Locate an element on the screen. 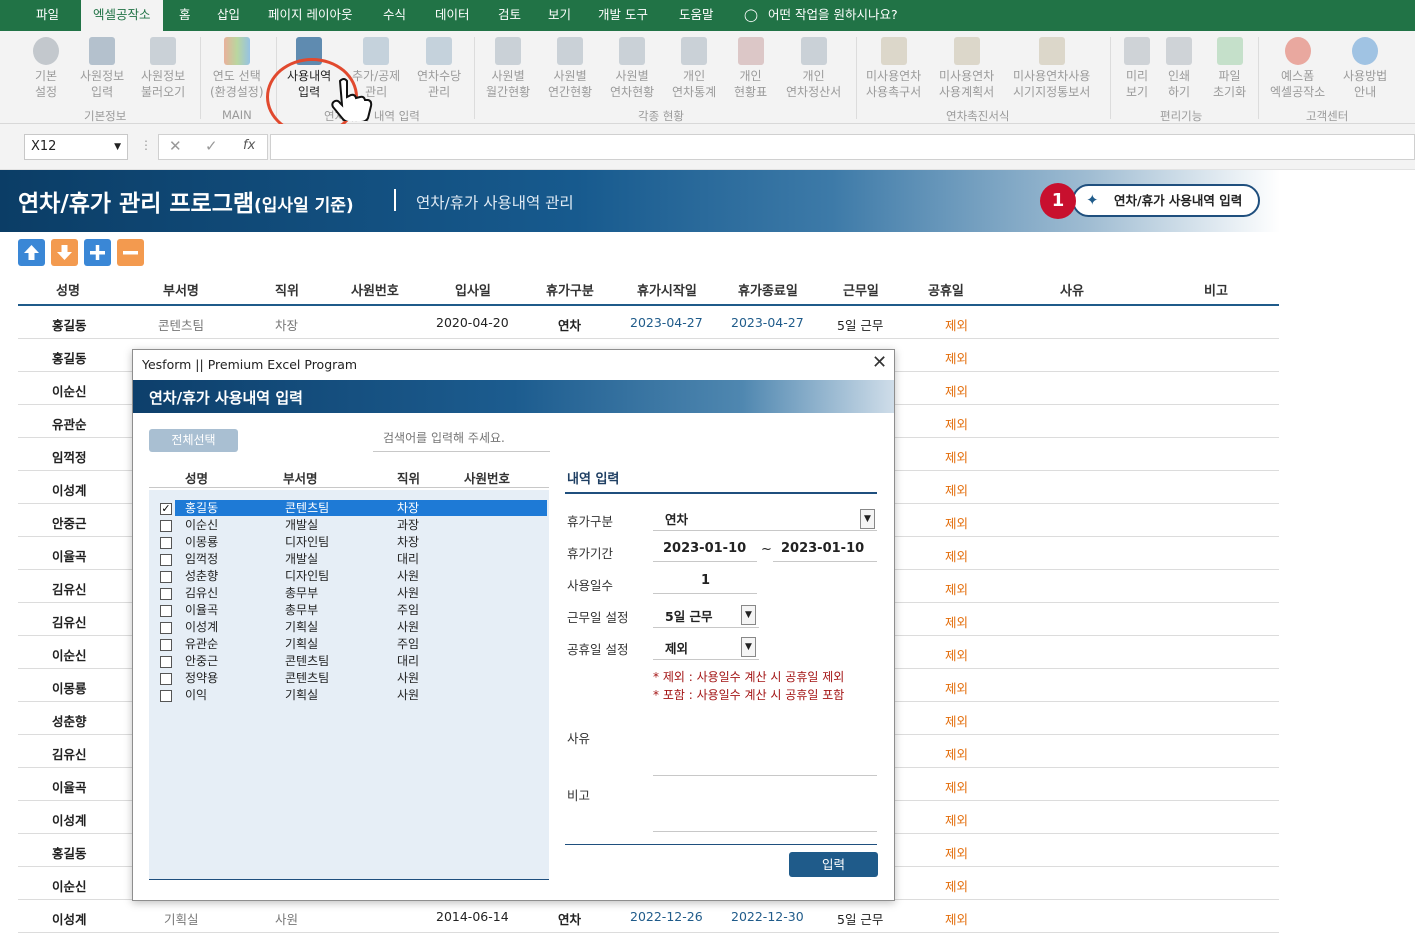 This screenshot has width=1415, height=942. add-row-button is located at coordinates (97, 252).